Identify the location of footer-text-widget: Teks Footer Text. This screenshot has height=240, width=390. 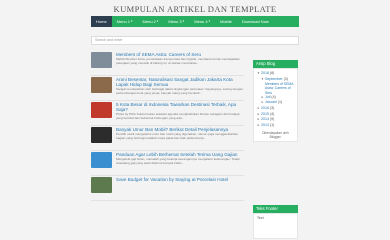
(275, 222).